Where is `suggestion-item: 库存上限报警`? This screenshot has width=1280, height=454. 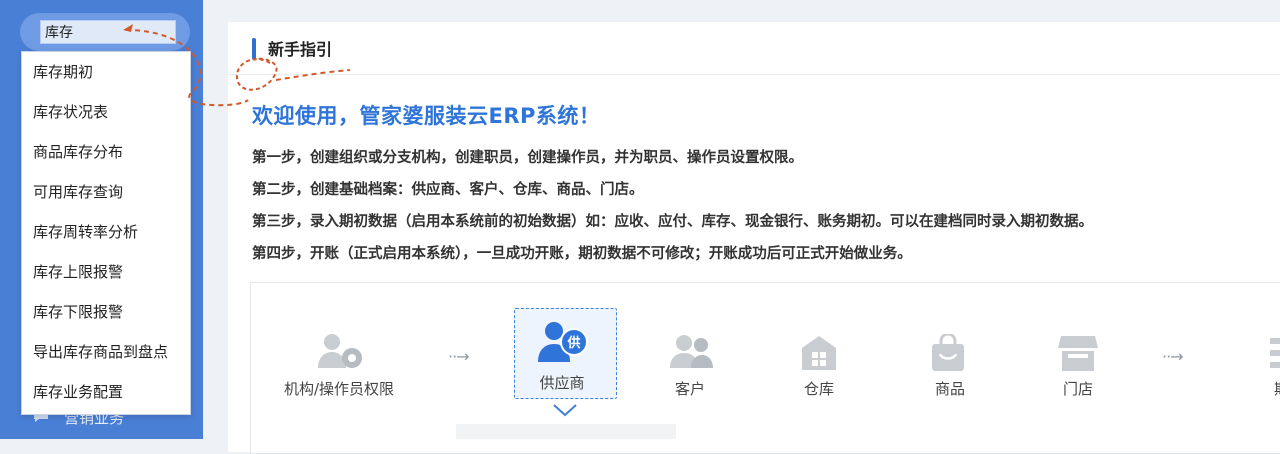 suggestion-item: 库存上限报警 is located at coordinates (106, 272).